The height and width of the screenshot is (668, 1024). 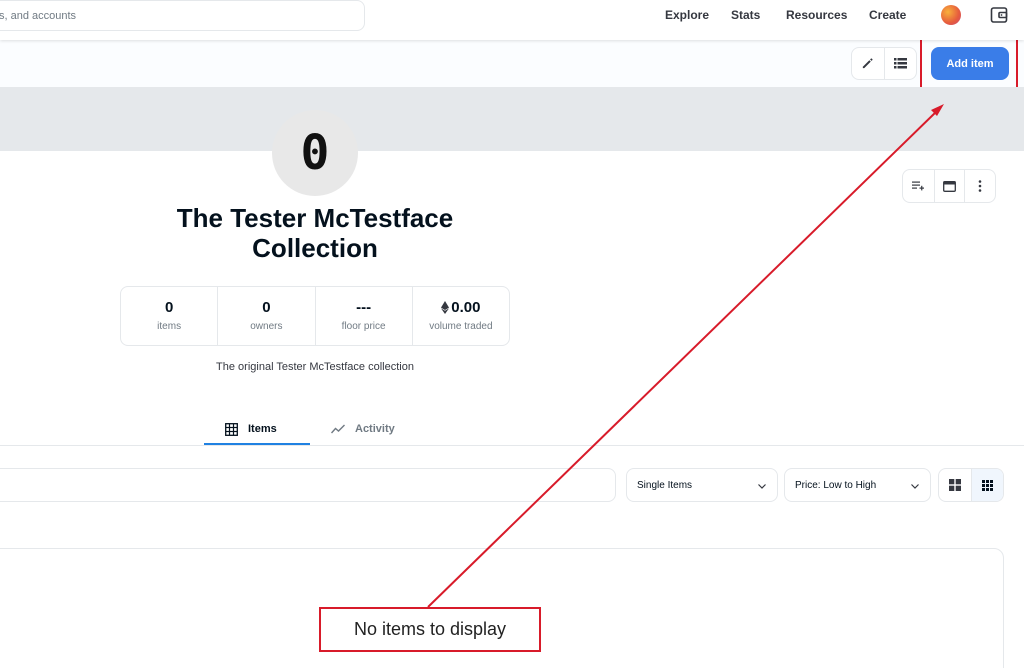 I want to click on grid-size-toggle, so click(x=971, y=485).